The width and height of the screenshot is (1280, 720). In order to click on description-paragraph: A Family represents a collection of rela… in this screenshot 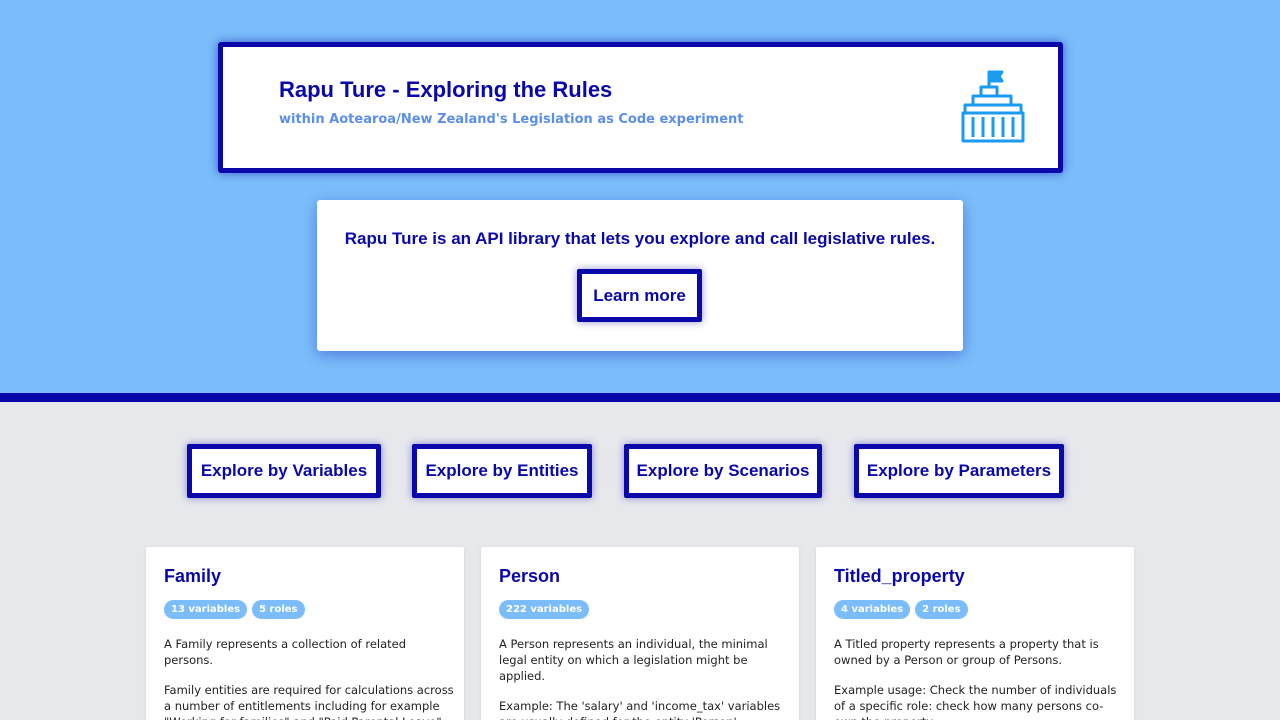, I will do `click(285, 652)`.